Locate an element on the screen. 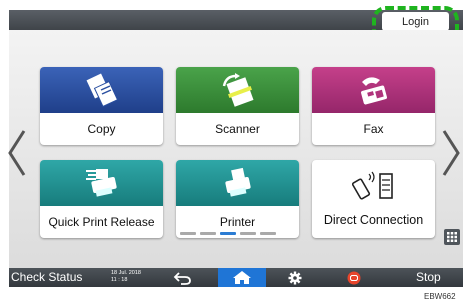 The width and height of the screenshot is (465, 305). direct-connection-app-tile: Direct Connection is located at coordinates (373, 199).